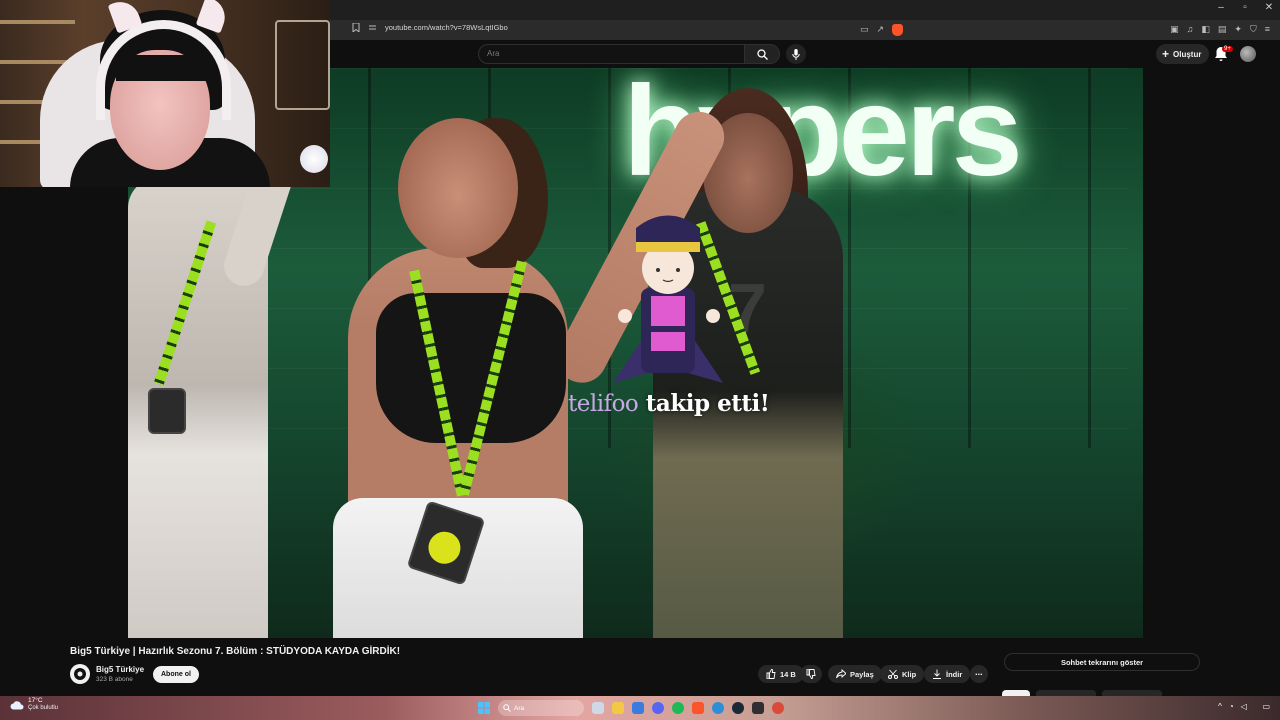  I want to click on menu-icon: ≡, so click(1267, 29).